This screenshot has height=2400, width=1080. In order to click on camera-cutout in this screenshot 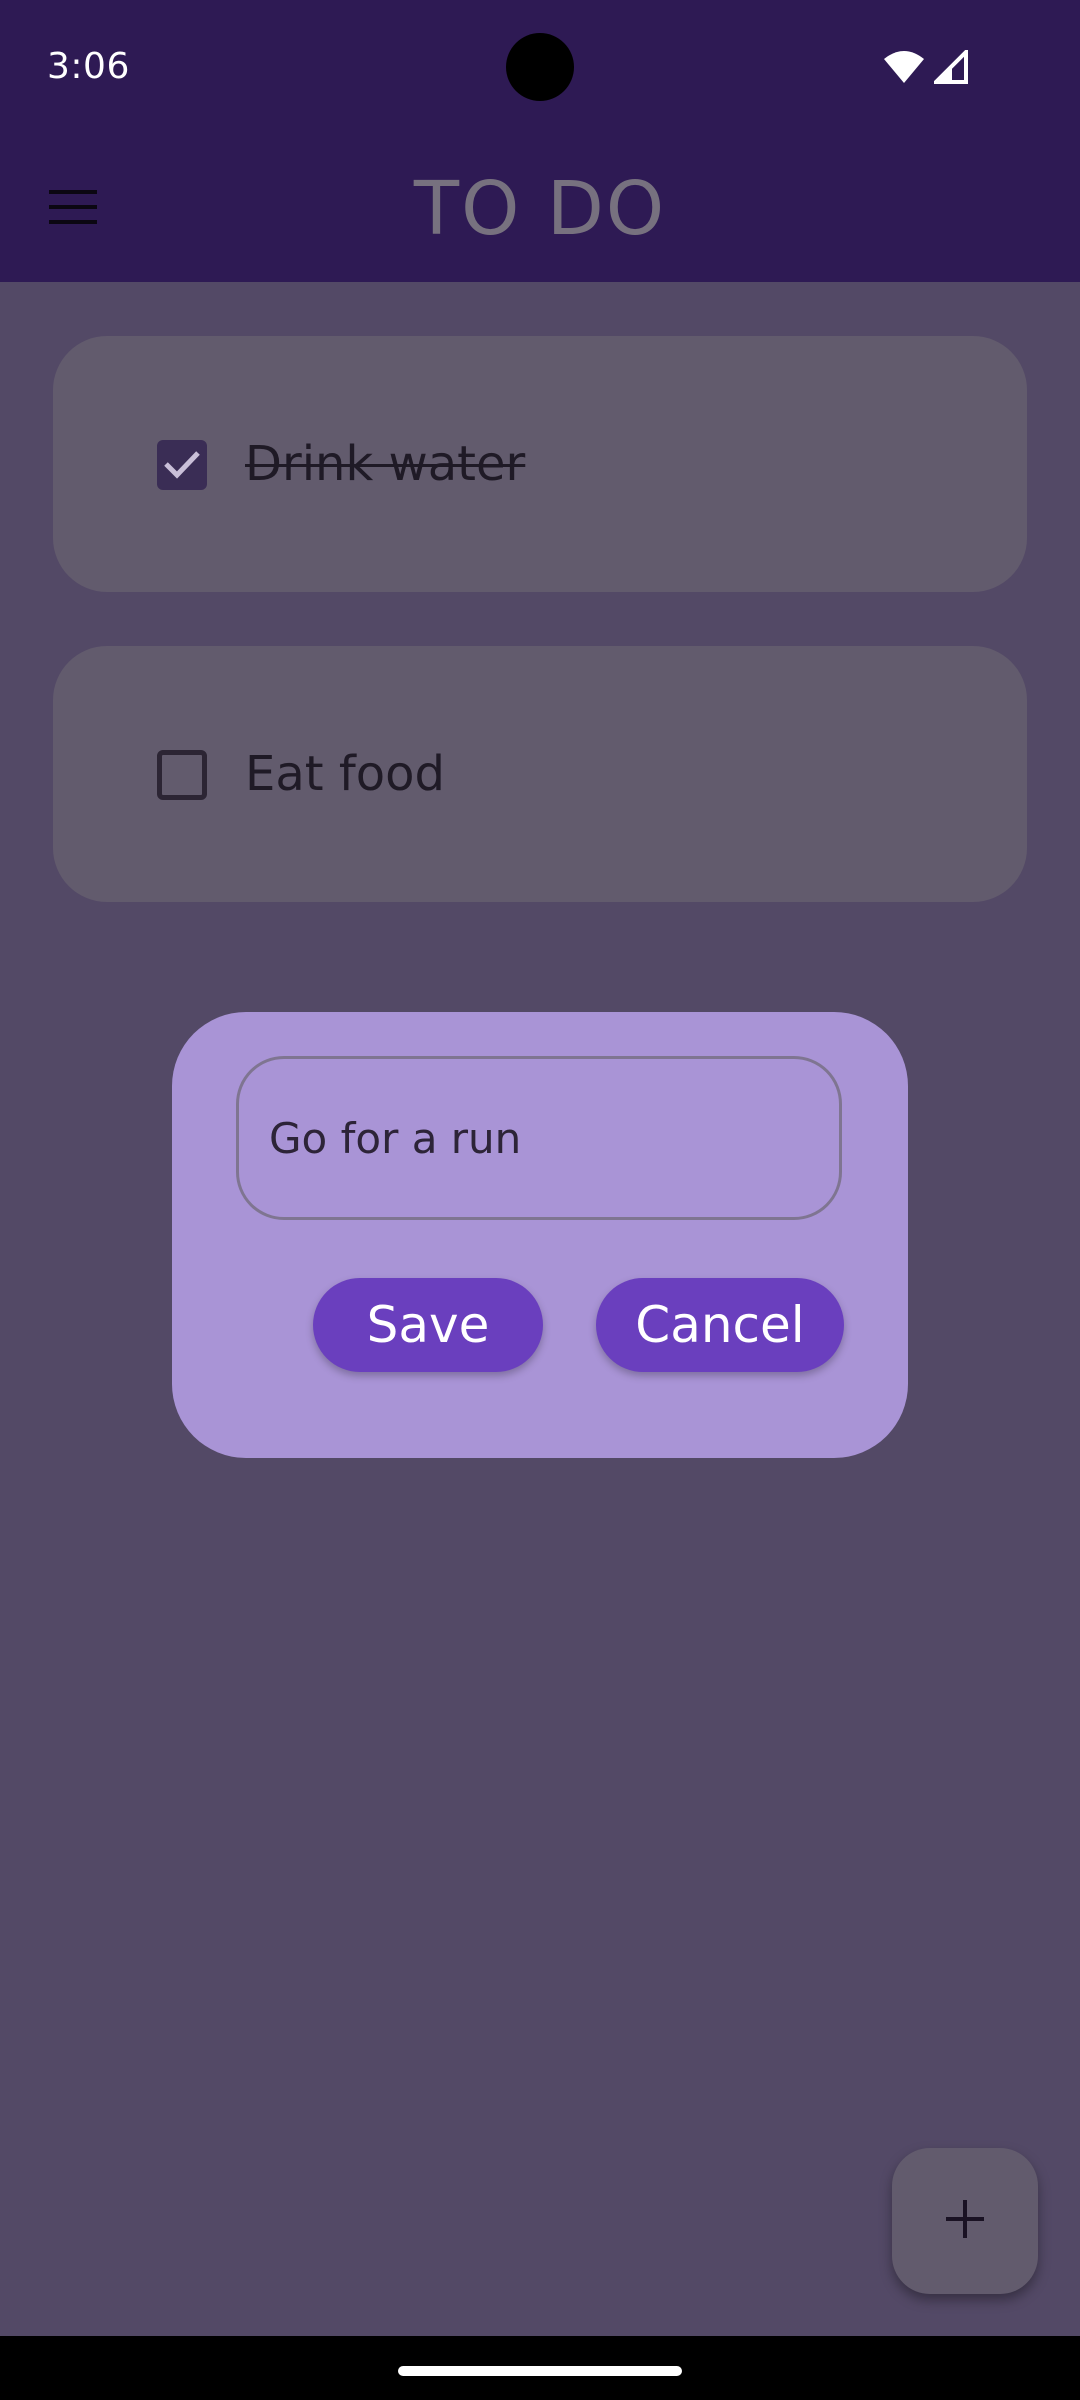, I will do `click(540, 67)`.